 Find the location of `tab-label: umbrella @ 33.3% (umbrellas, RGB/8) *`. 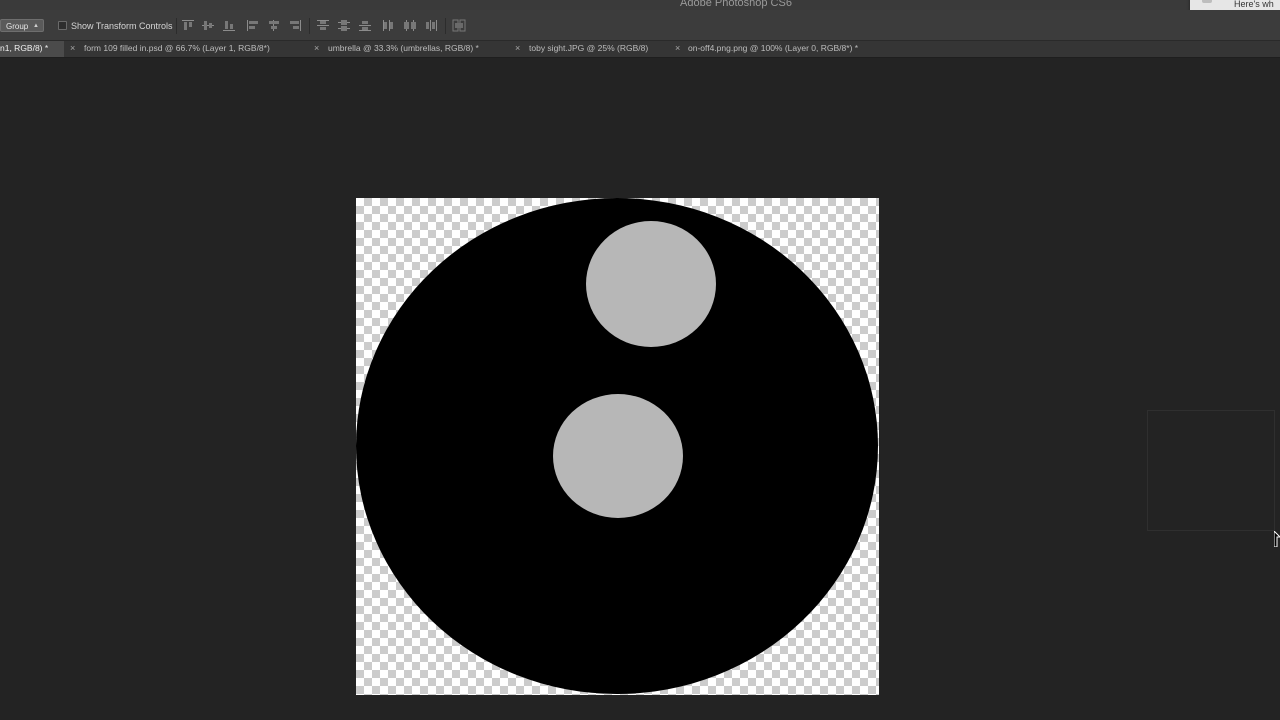

tab-label: umbrella @ 33.3% (umbrellas, RGB/8) * is located at coordinates (403, 48).